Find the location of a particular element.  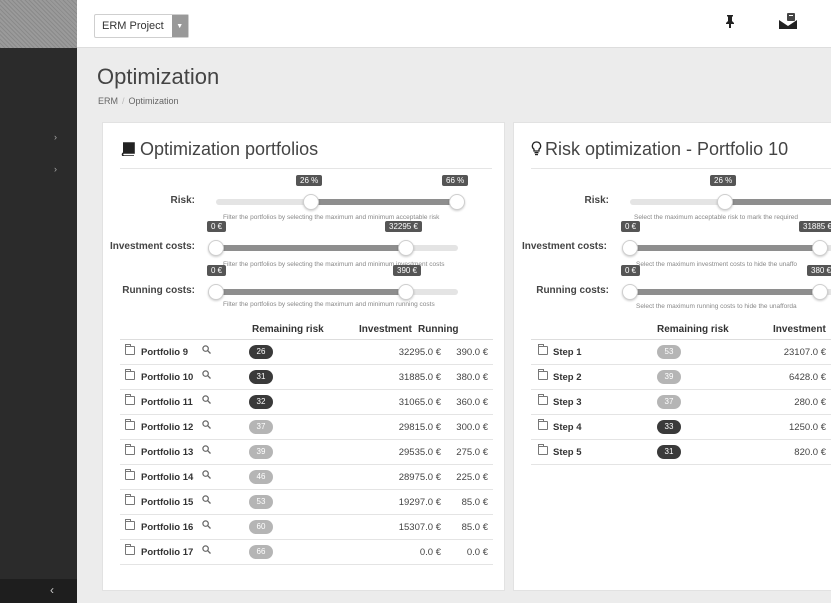

running-costs-slider: 0 € 380 € is located at coordinates (726, 282).